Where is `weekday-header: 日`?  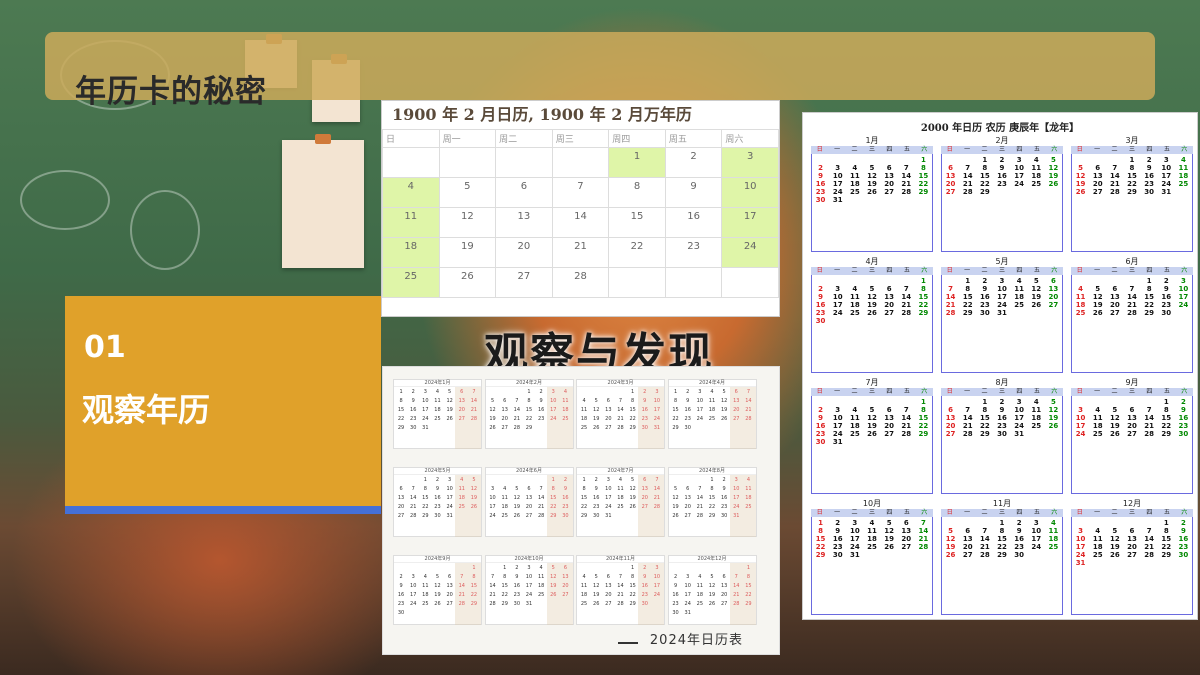 weekday-header: 日 is located at coordinates (949, 149).